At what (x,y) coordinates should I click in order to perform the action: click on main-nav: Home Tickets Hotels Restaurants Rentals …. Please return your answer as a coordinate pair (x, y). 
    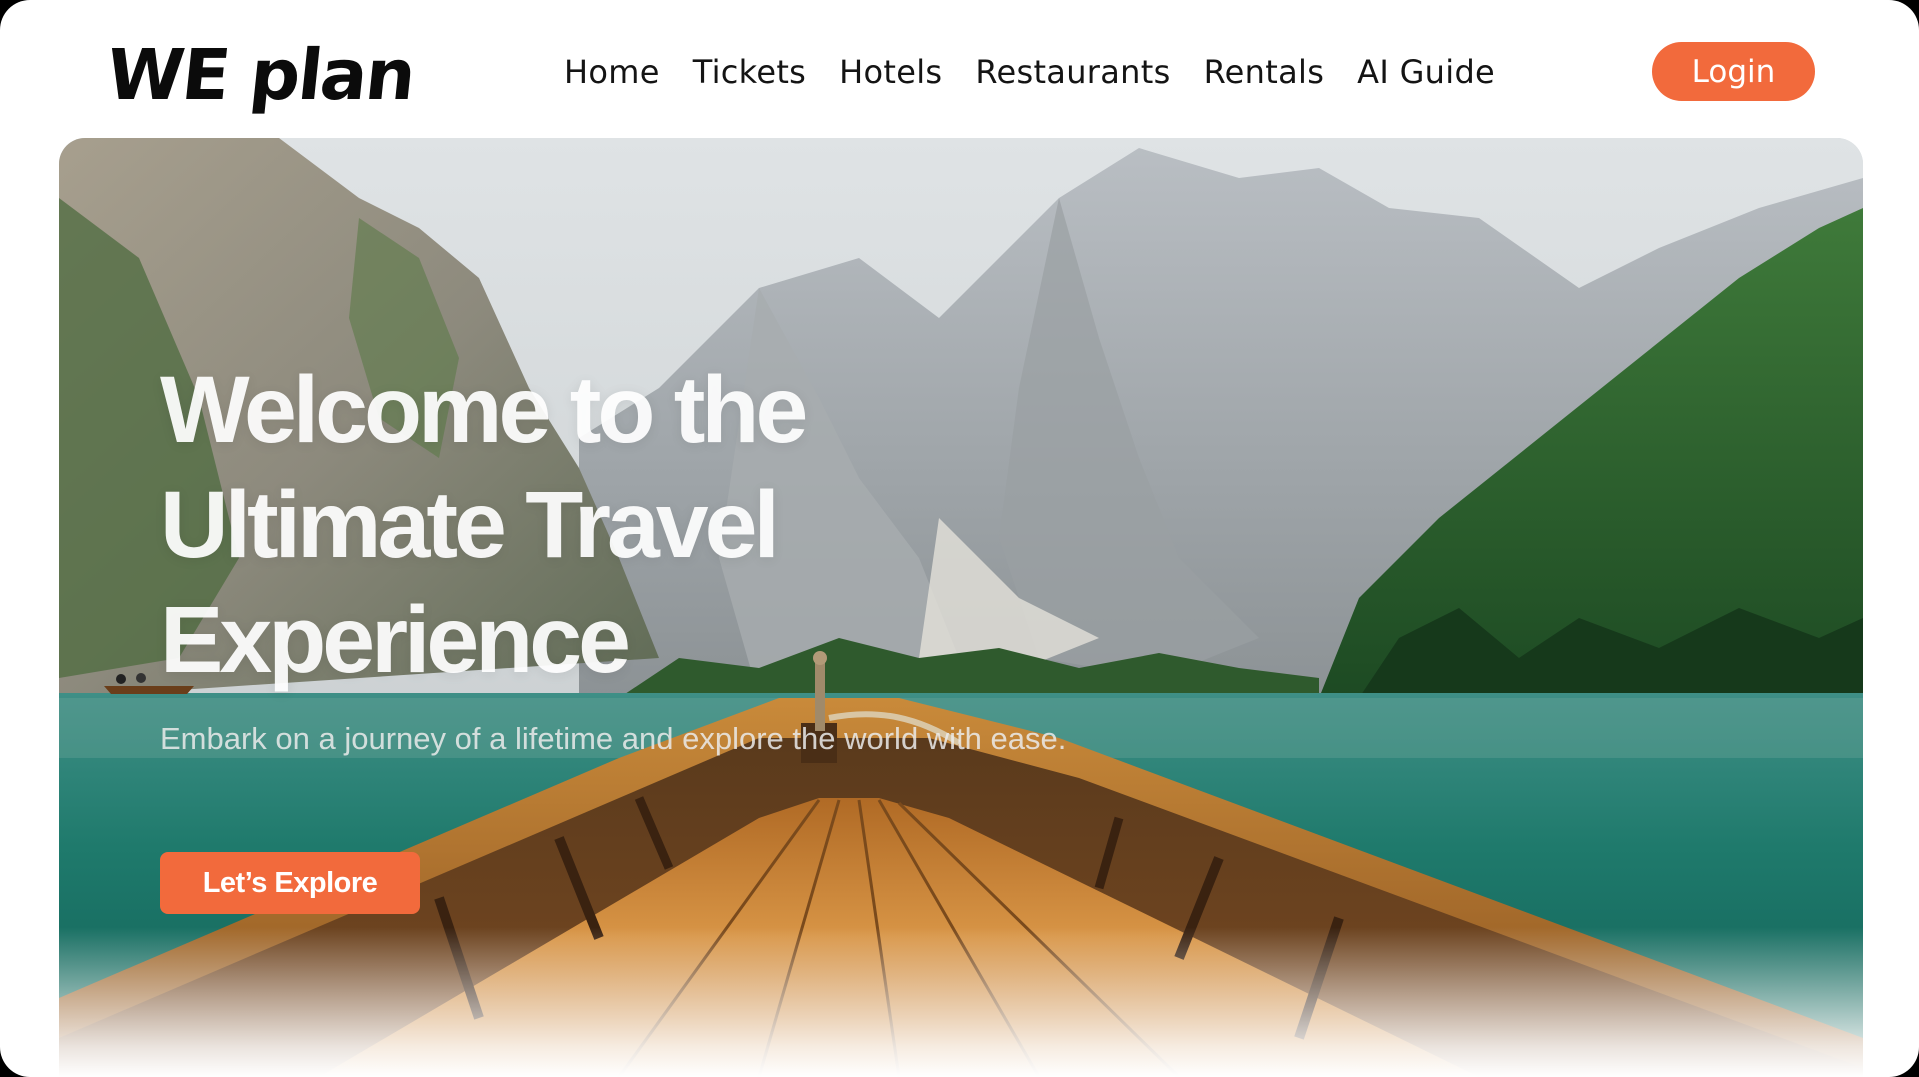
    Looking at the image, I should click on (1029, 72).